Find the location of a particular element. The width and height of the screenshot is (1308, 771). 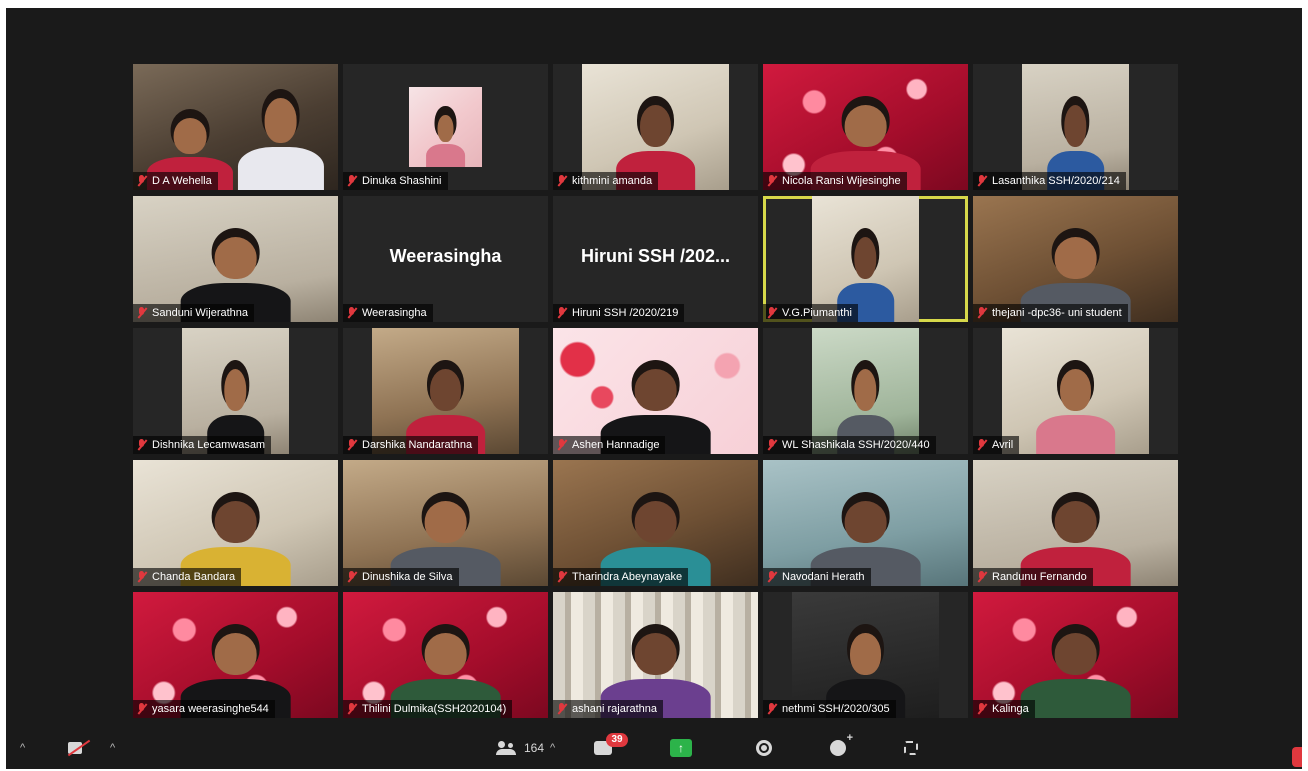

participant-name-label: Tharindra Abeynayake is located at coordinates (621, 577).